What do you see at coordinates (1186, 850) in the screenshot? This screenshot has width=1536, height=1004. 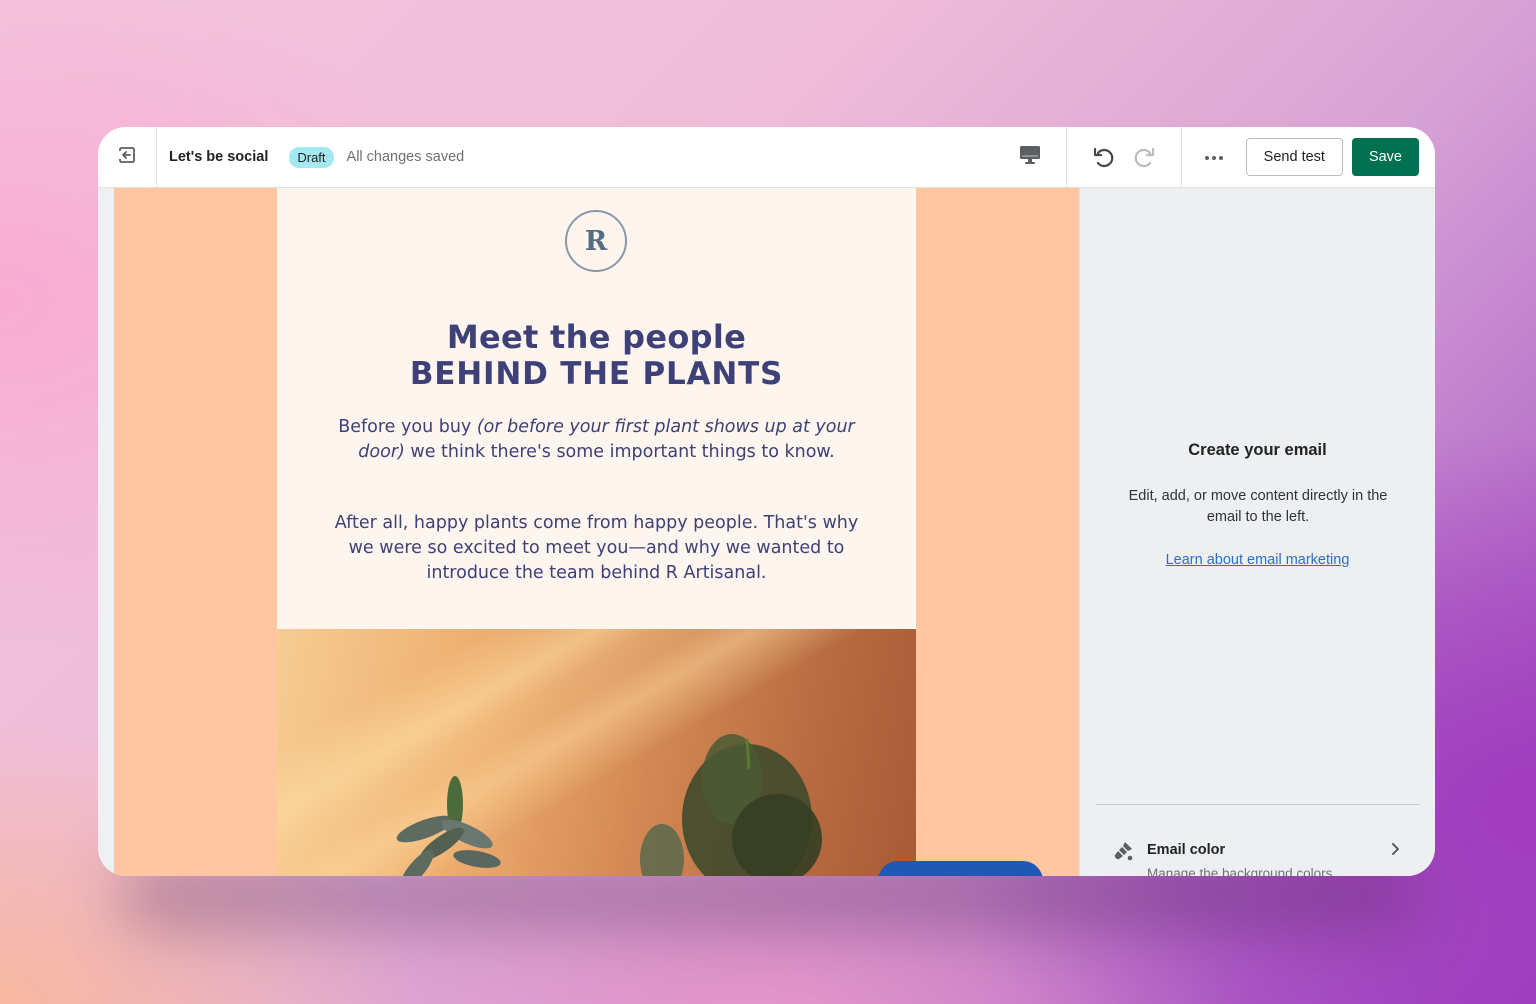 I see `section-label: Email color` at bounding box center [1186, 850].